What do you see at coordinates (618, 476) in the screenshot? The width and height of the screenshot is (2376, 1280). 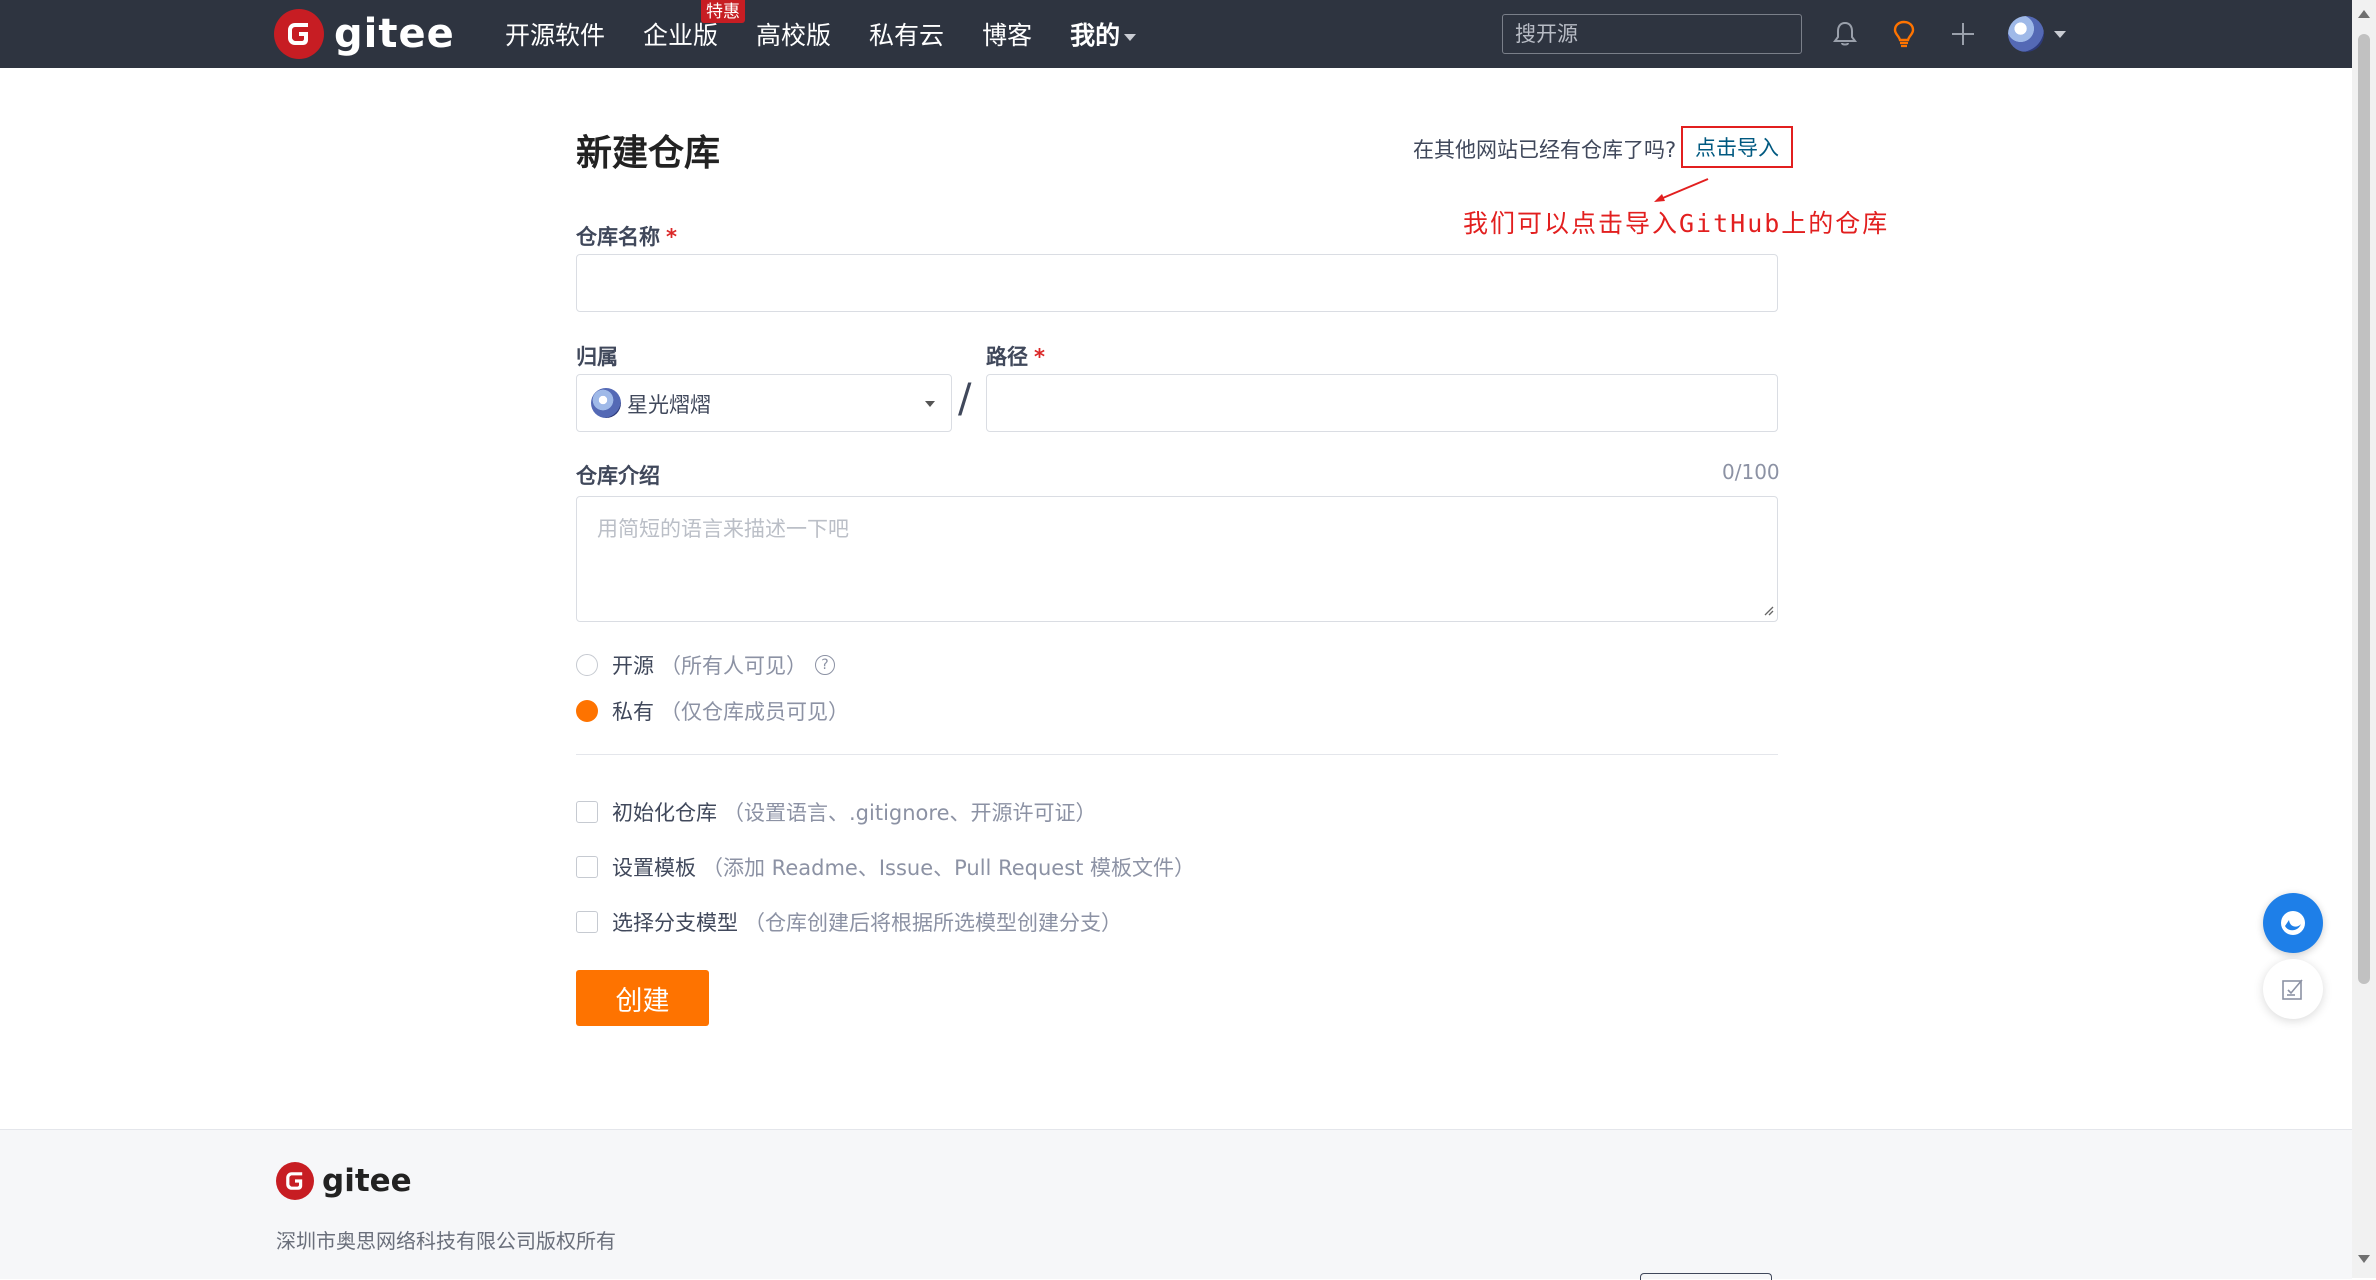 I see `description-label: 仓库介绍` at bounding box center [618, 476].